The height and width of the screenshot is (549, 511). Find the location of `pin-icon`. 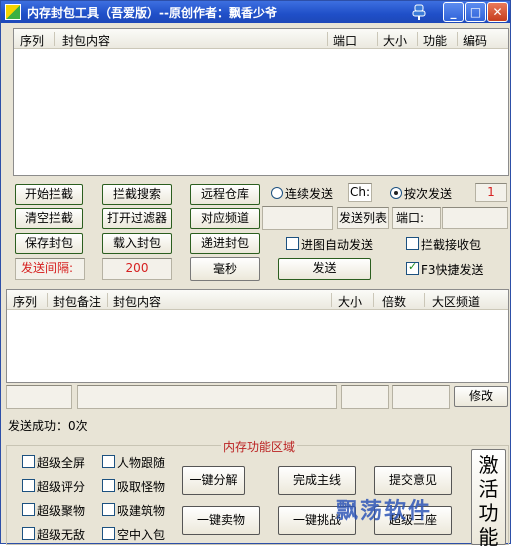

pin-icon is located at coordinates (419, 12).